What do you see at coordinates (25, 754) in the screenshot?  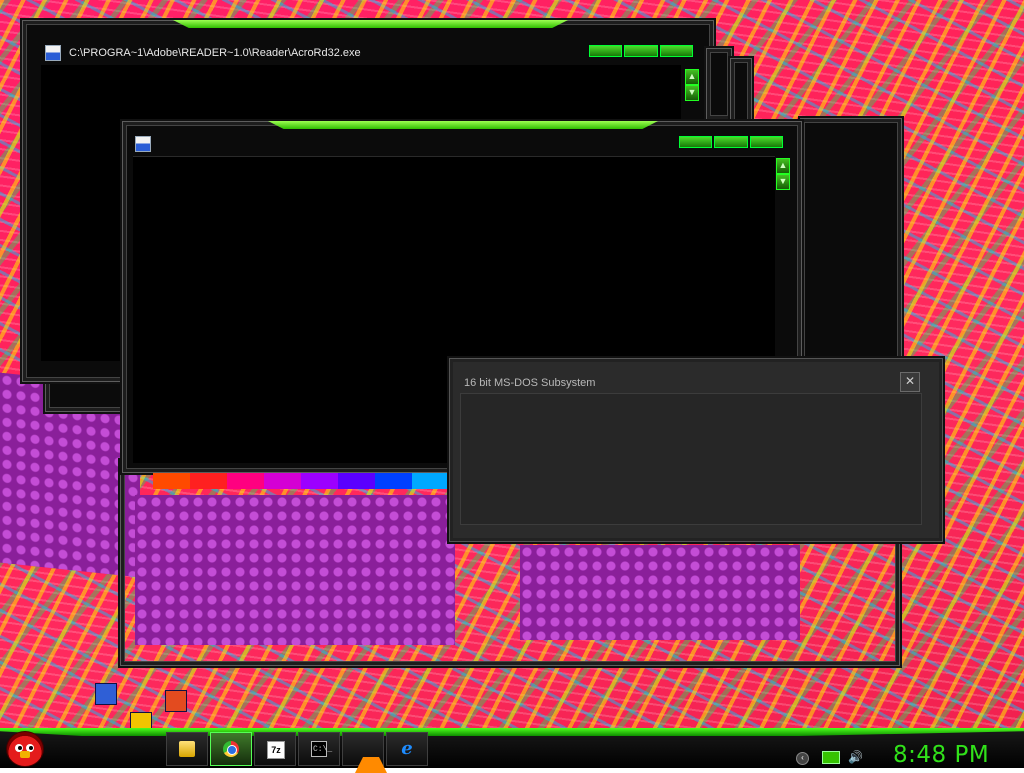 I see `angry-bird-beak` at bounding box center [25, 754].